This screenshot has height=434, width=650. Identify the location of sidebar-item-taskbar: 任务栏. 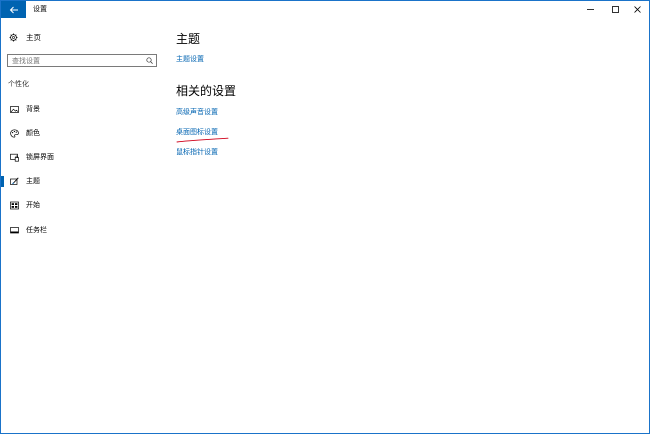
(83, 230).